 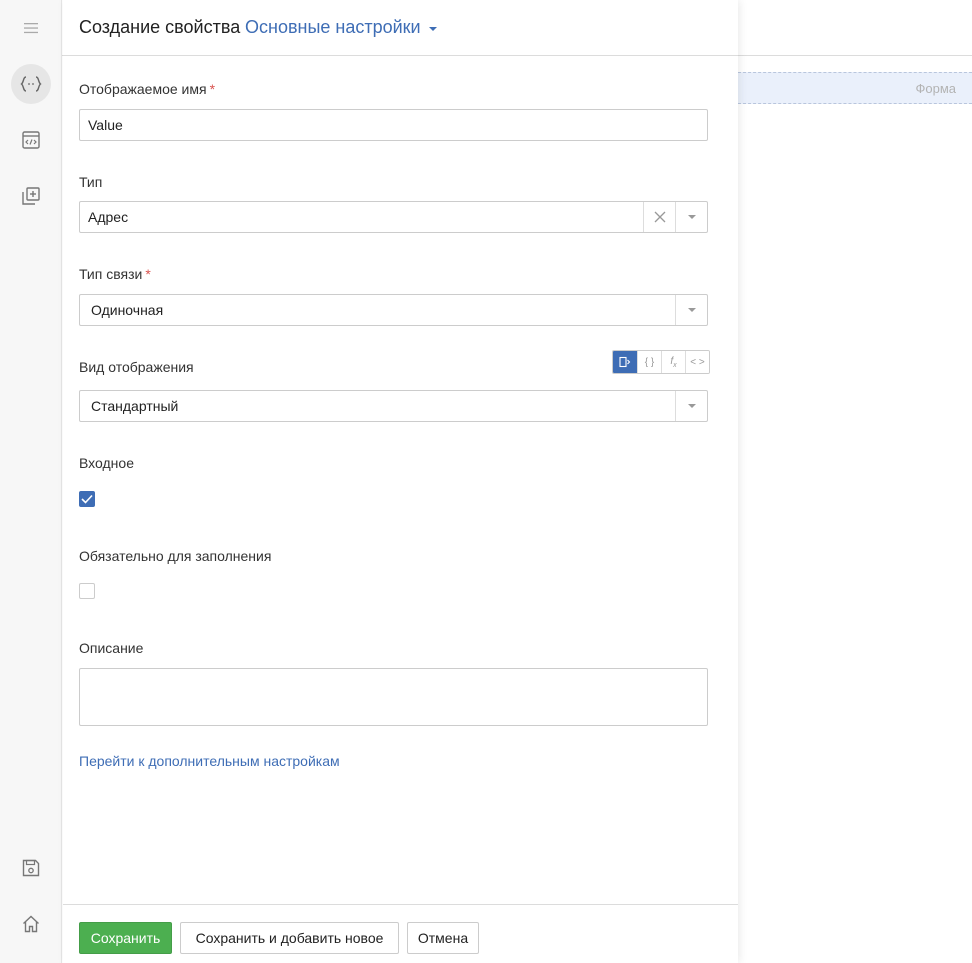 I want to click on link-type-dropdown-arrow, so click(x=691, y=310).